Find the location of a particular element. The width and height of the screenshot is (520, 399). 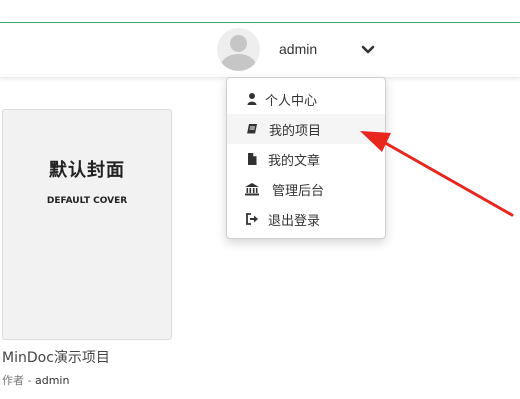

menu-item-label: 退出登录 is located at coordinates (294, 221).